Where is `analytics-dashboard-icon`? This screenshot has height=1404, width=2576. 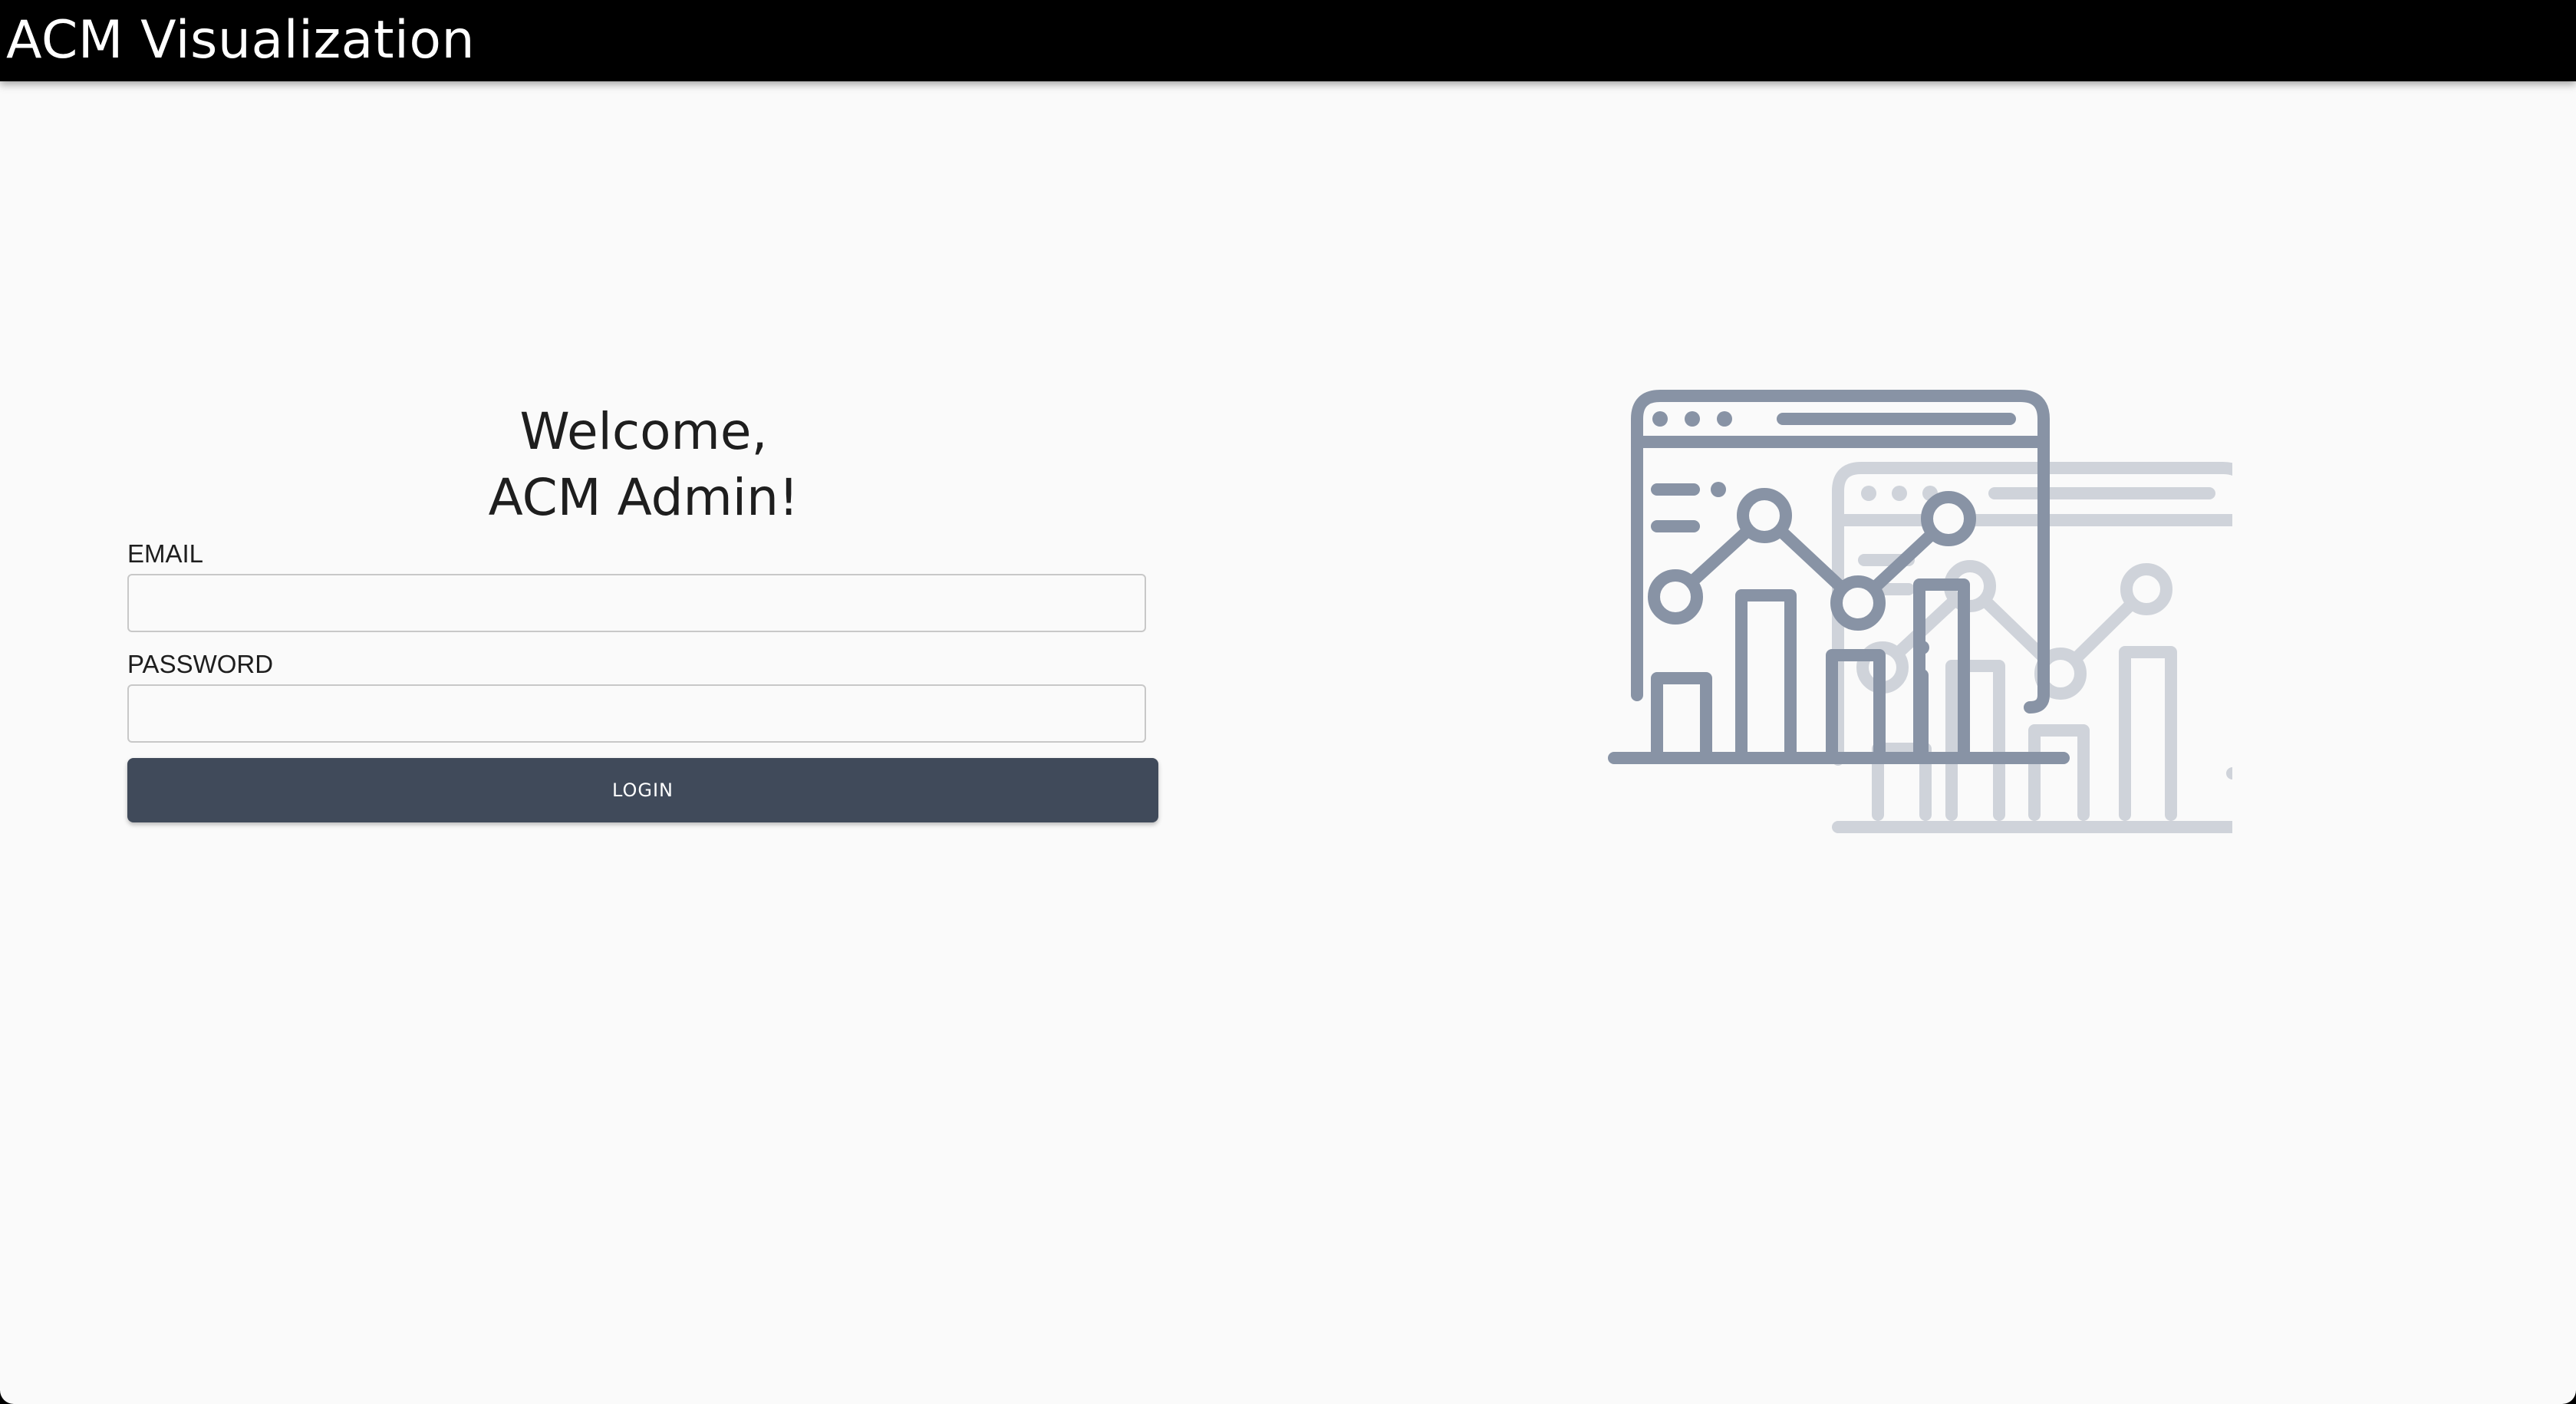 analytics-dashboard-icon is located at coordinates (1927, 614).